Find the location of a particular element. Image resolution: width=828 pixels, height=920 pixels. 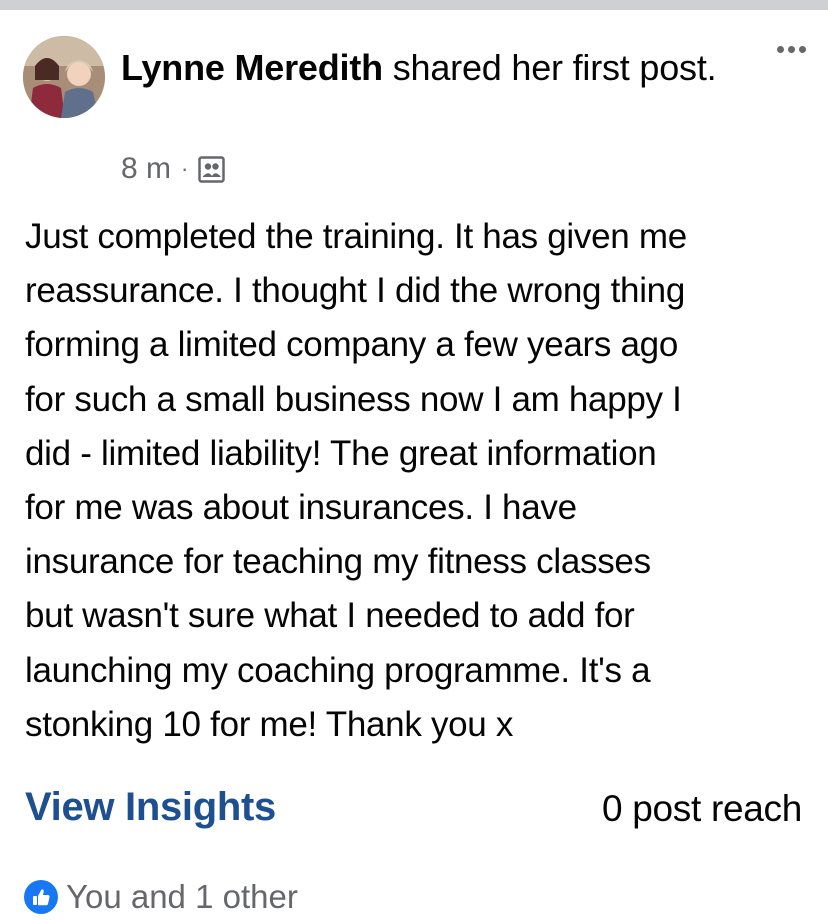

reactions-text: You and 1 other is located at coordinates (182, 896).